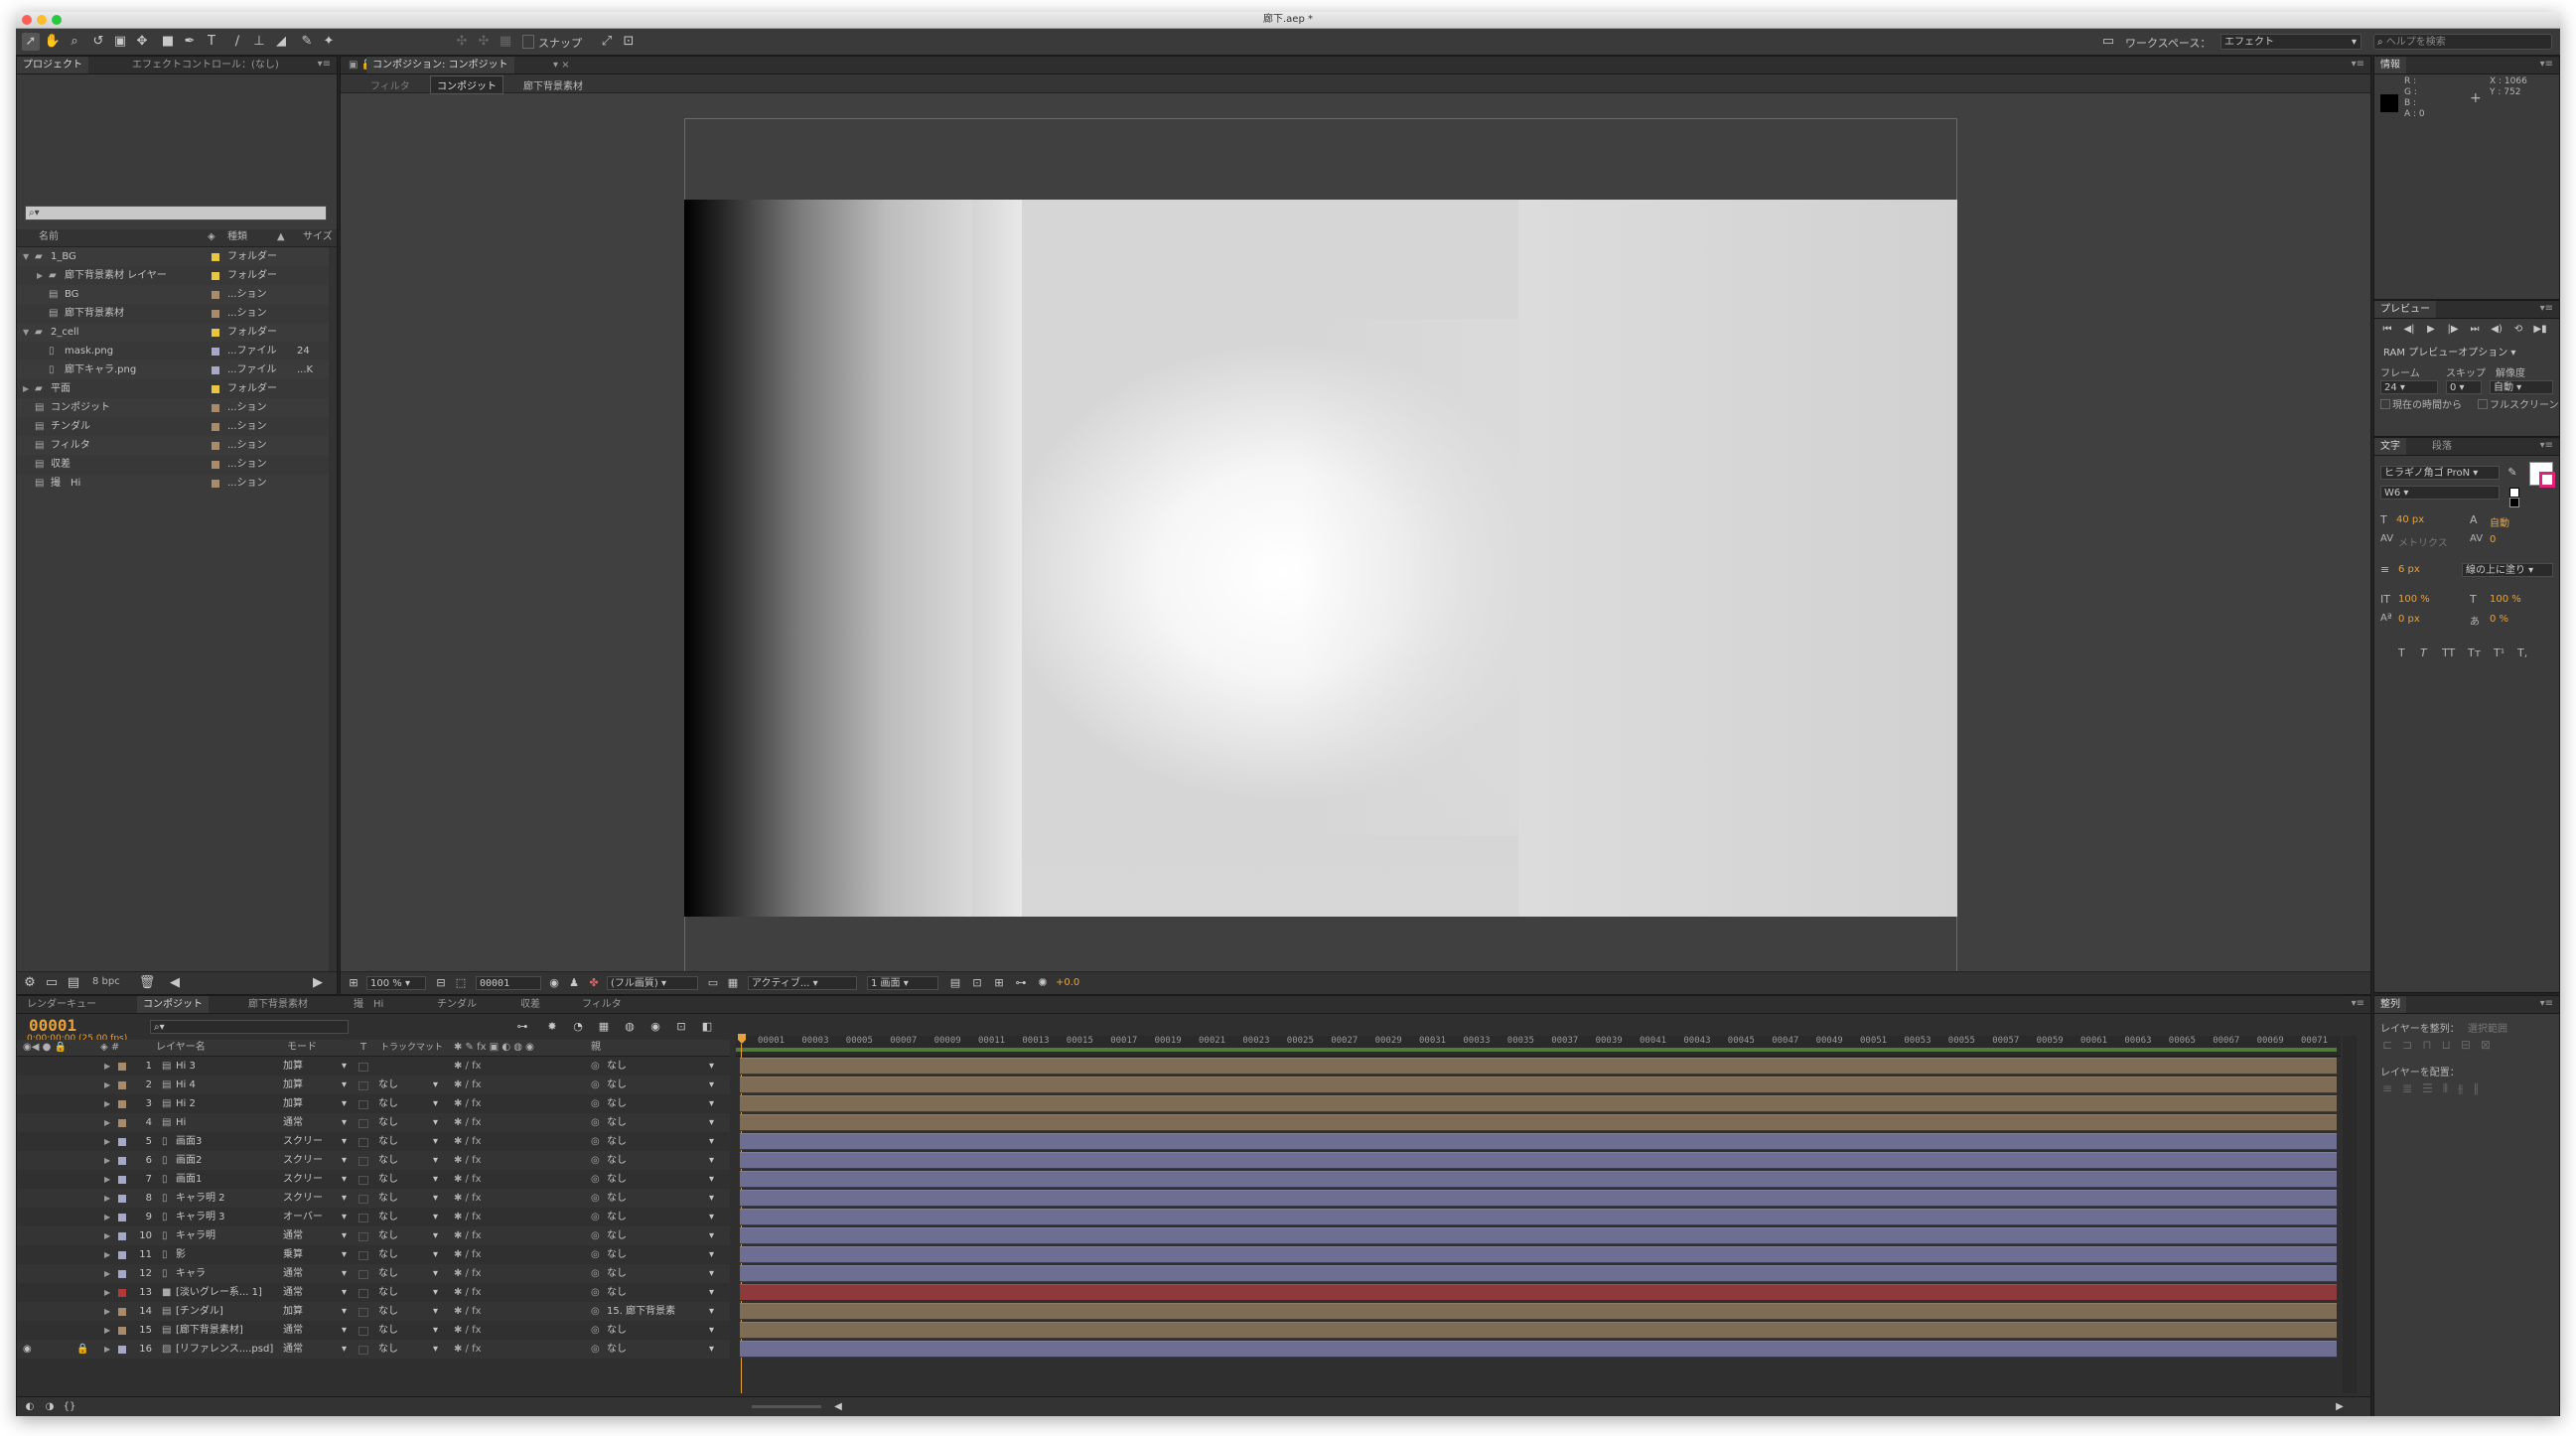 The height and width of the screenshot is (1436, 2576). Describe the element at coordinates (28, 1349) in the screenshot. I see `eye-icon: ◉` at that location.